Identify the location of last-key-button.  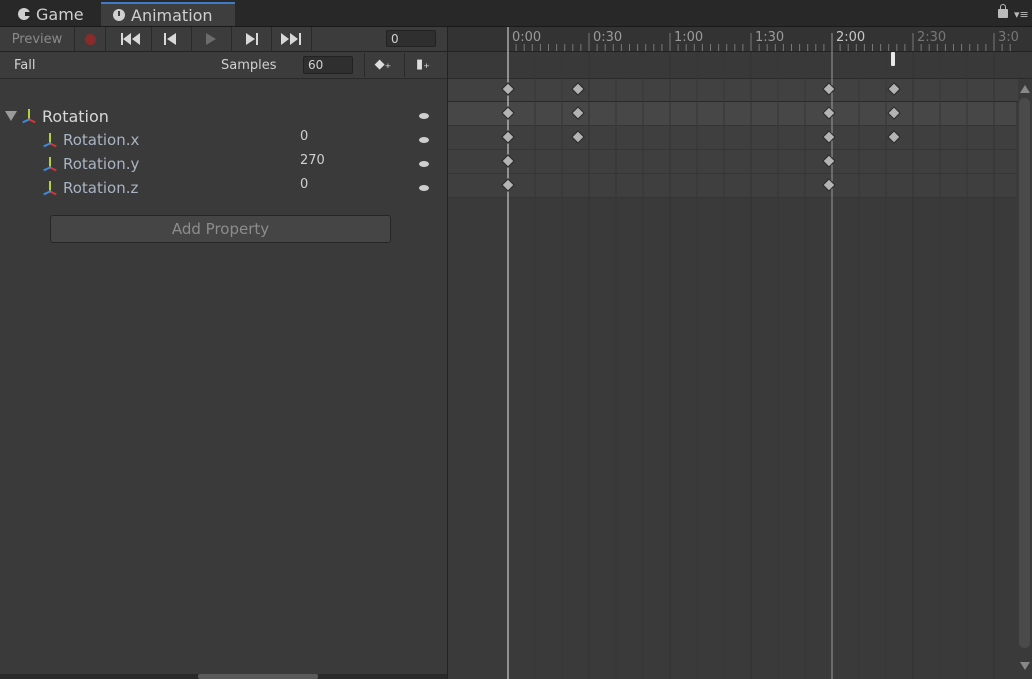
(291, 39).